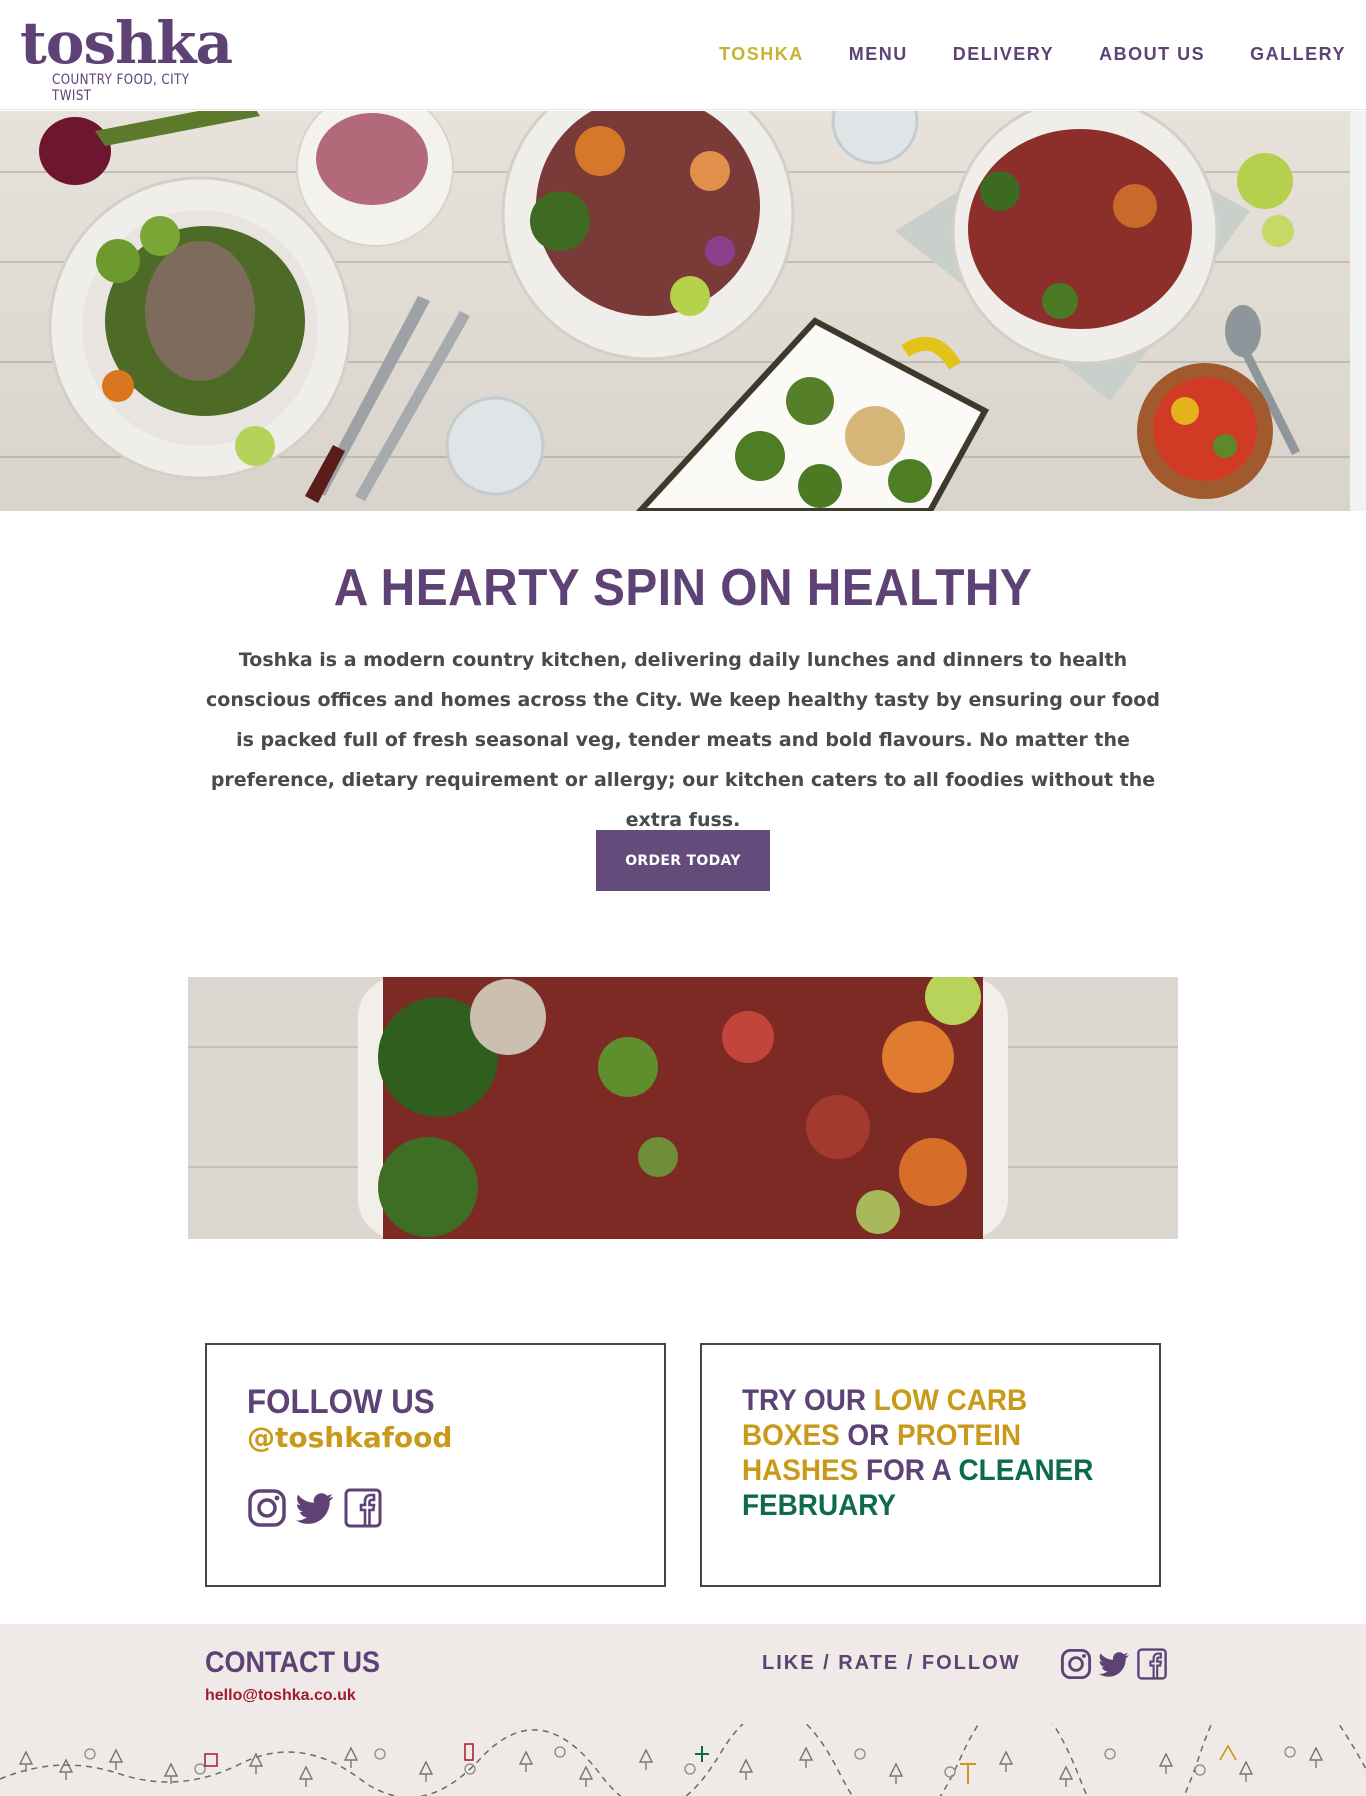 The width and height of the screenshot is (1366, 1796). Describe the element at coordinates (683, 860) in the screenshot. I see `order-today-button: ORDER TODAY` at that location.